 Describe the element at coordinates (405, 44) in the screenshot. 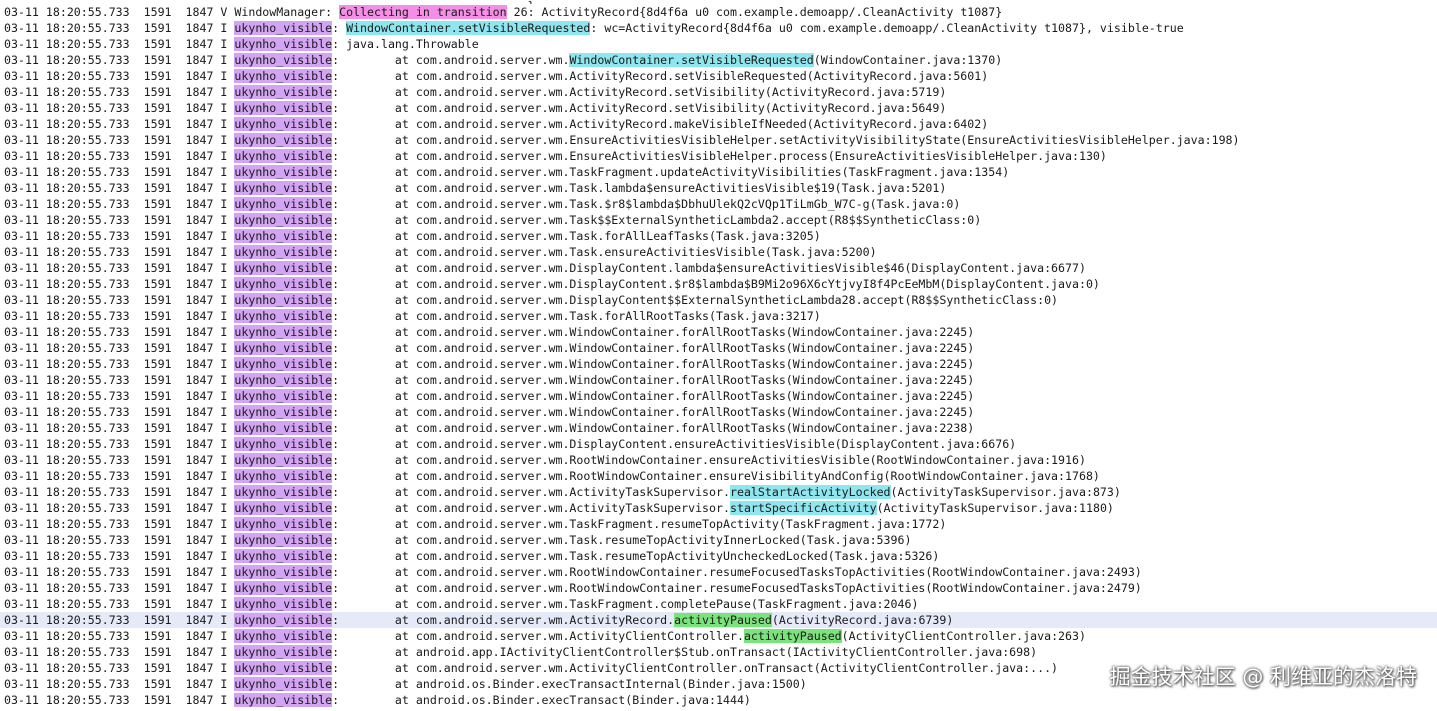

I see `log-message: : java.lang.Throwable` at that location.